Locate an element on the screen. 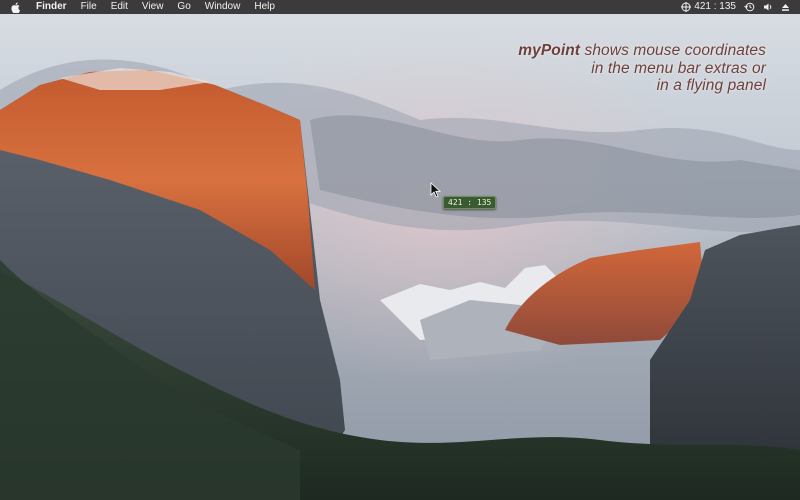 The image size is (800, 500). mypoint-menu-extra: 421 : 135 is located at coordinates (708, 7).